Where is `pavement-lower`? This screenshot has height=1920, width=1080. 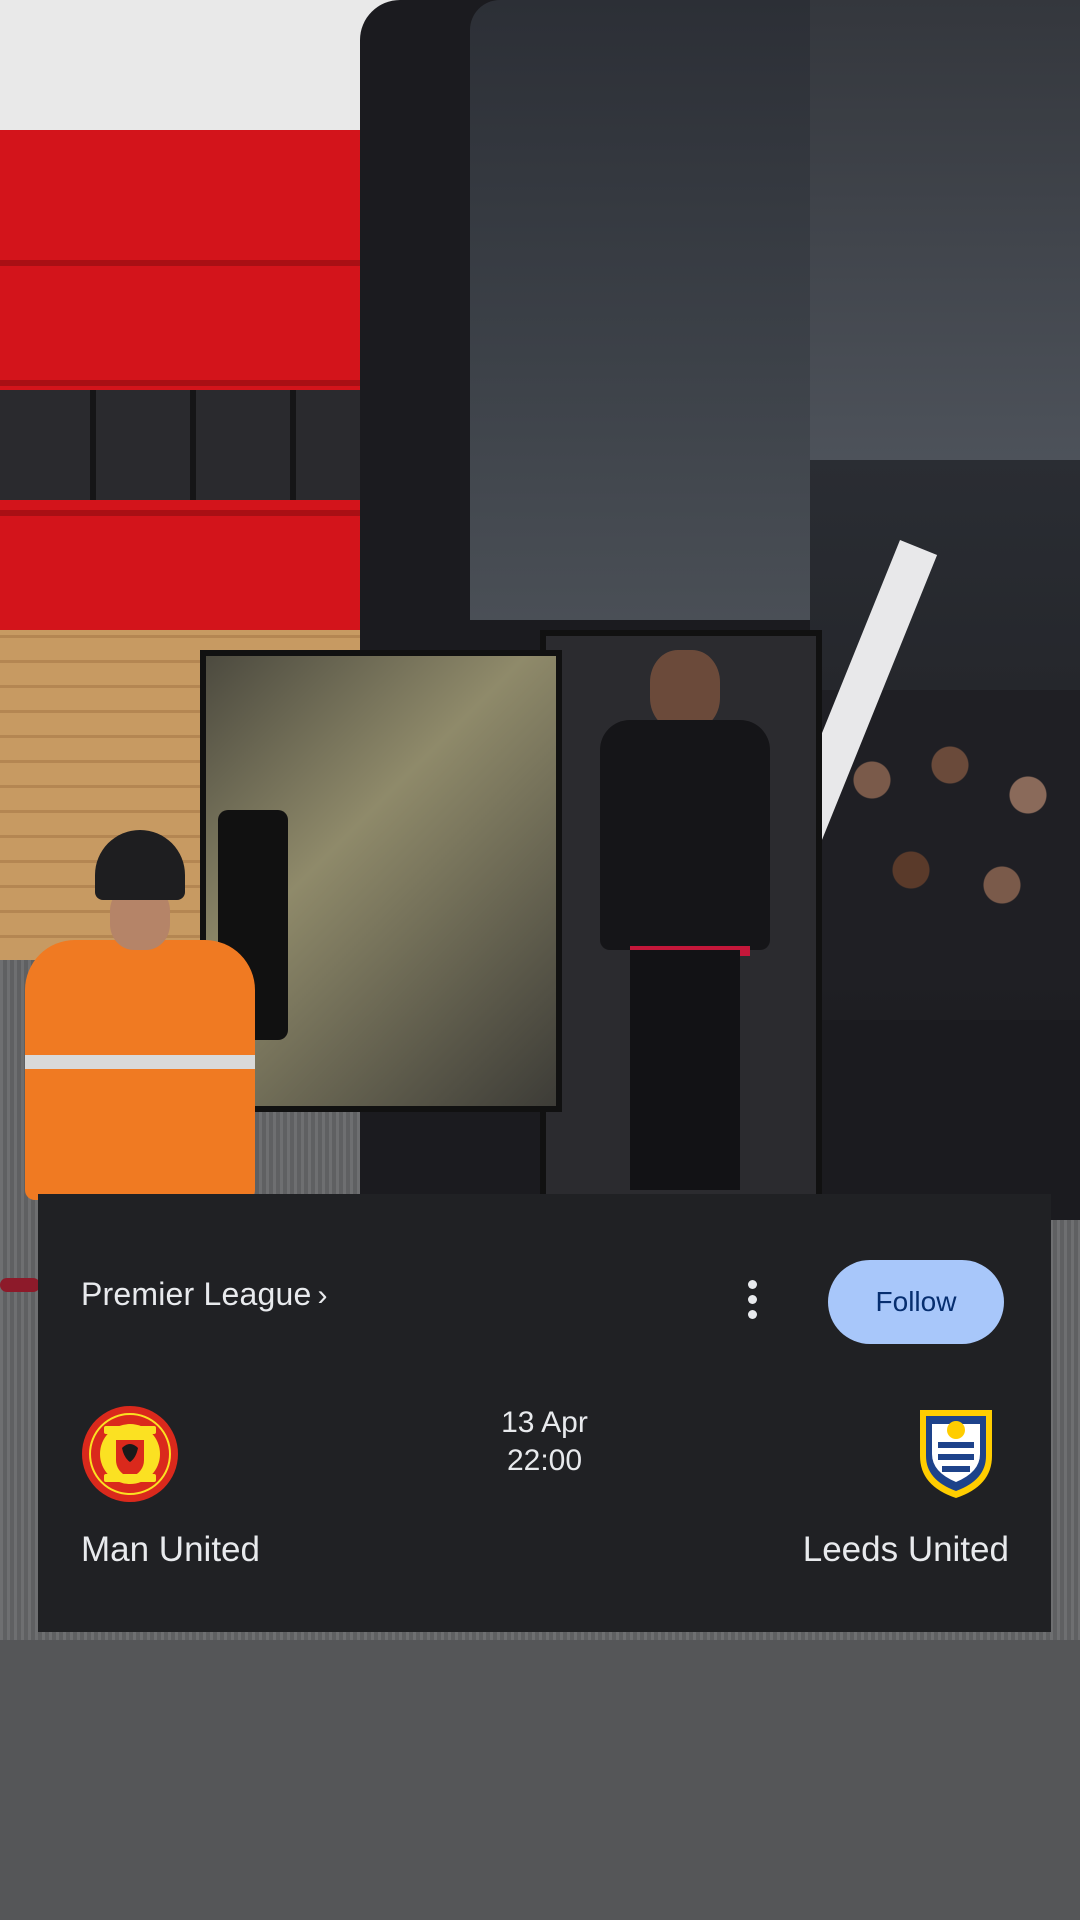 pavement-lower is located at coordinates (540, 1780).